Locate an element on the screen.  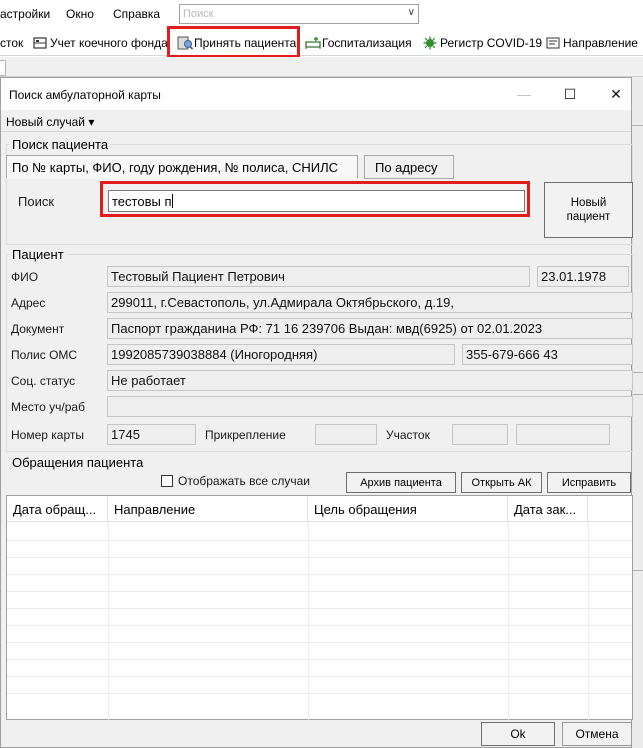
menu-settings: астройки is located at coordinates (25, 14).